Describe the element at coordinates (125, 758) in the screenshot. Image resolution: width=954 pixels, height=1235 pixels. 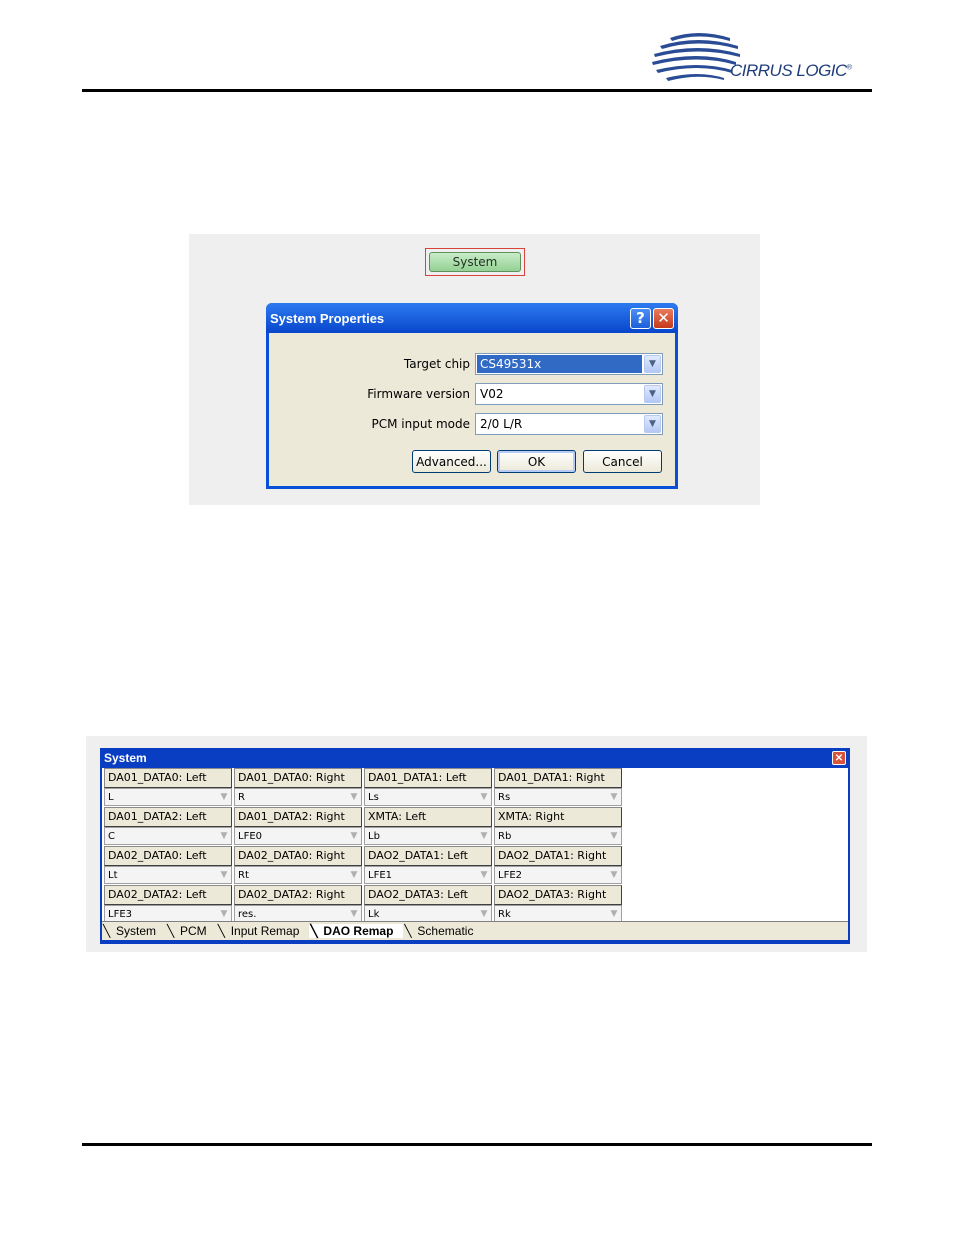
I see `system-window-title: System` at that location.